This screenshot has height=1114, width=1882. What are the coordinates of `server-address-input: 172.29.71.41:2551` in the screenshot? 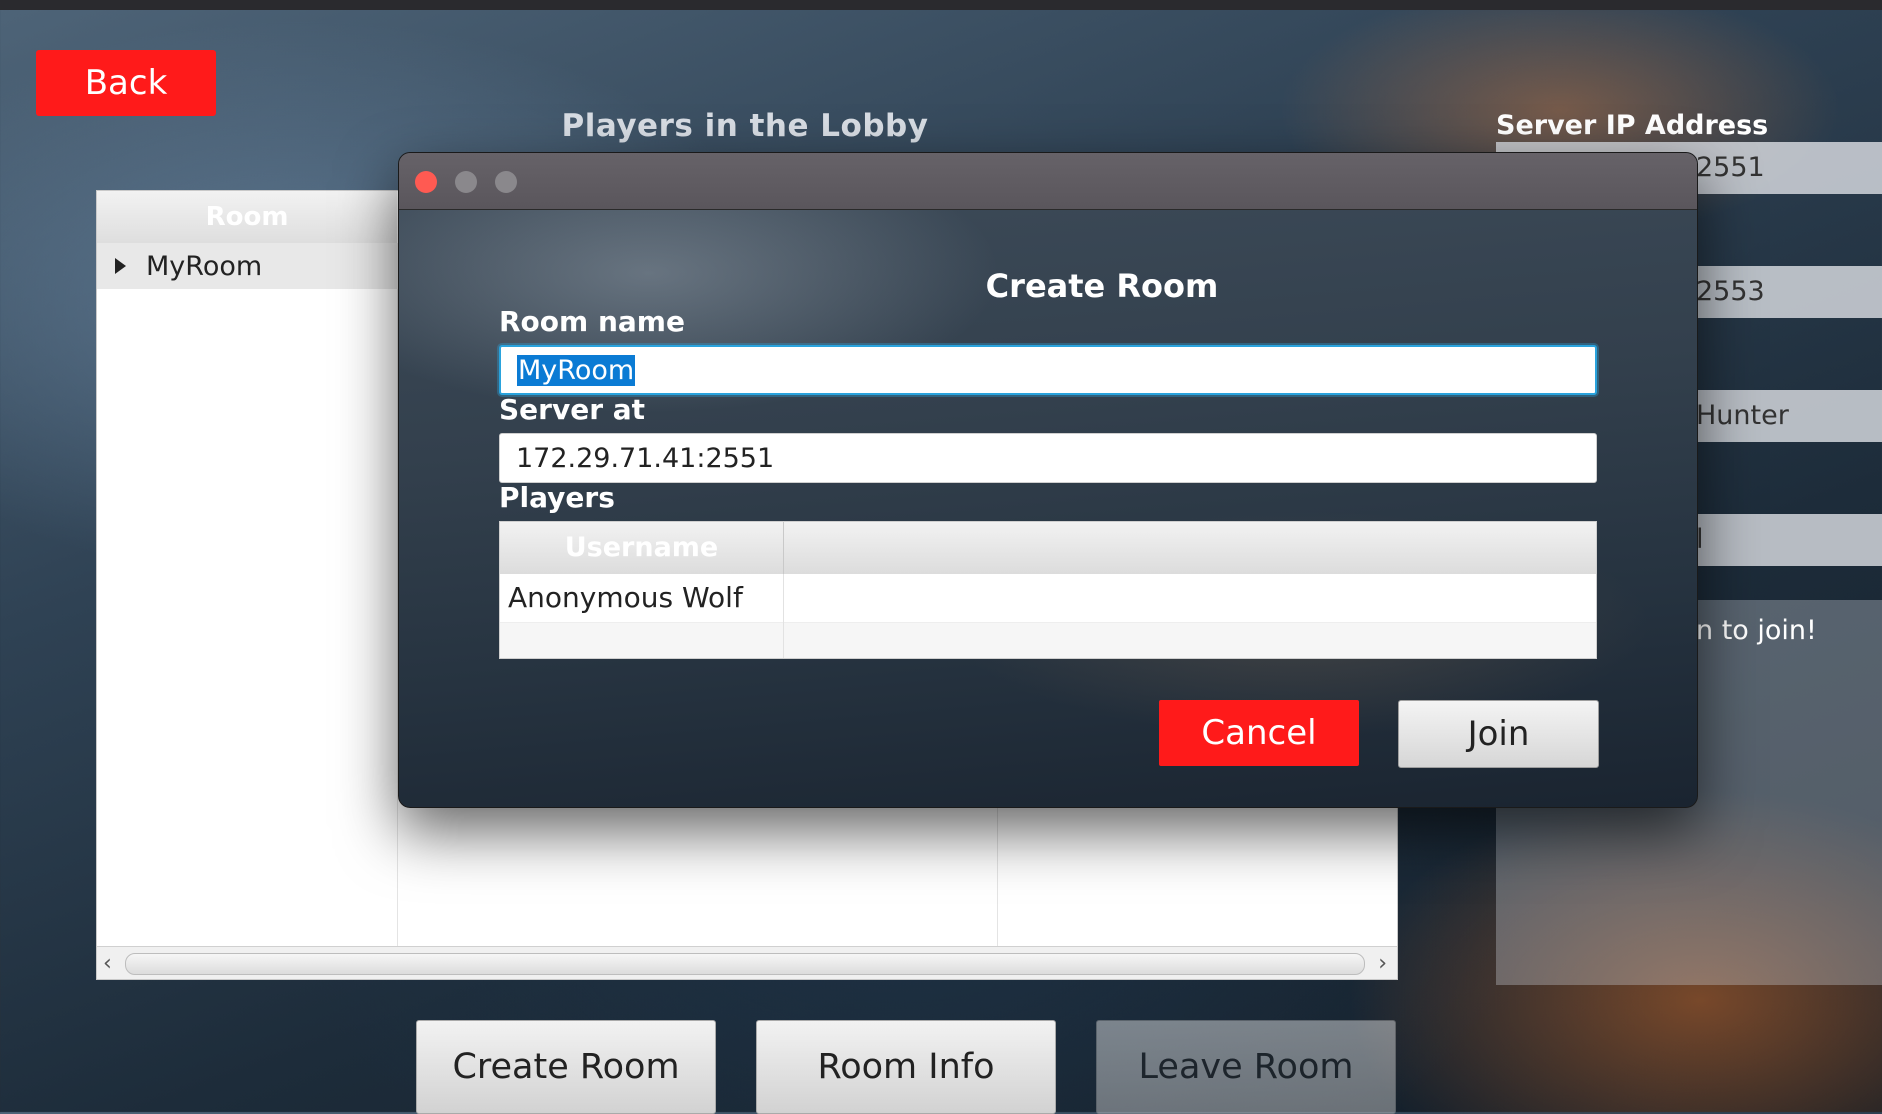 It's located at (1048, 458).